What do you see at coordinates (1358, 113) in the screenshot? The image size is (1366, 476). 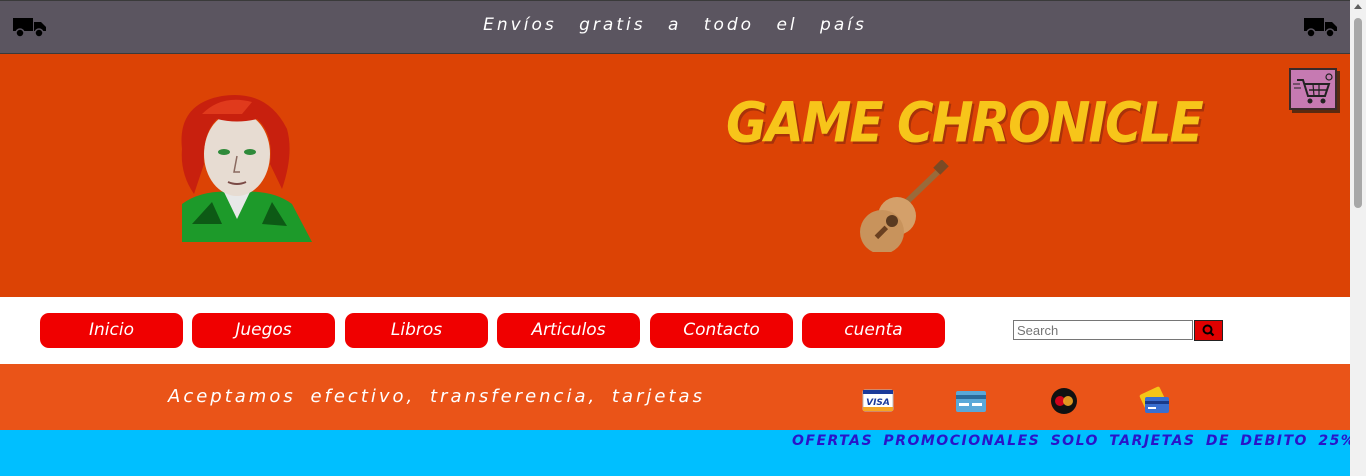 I see `scrollbar-thumb` at bounding box center [1358, 113].